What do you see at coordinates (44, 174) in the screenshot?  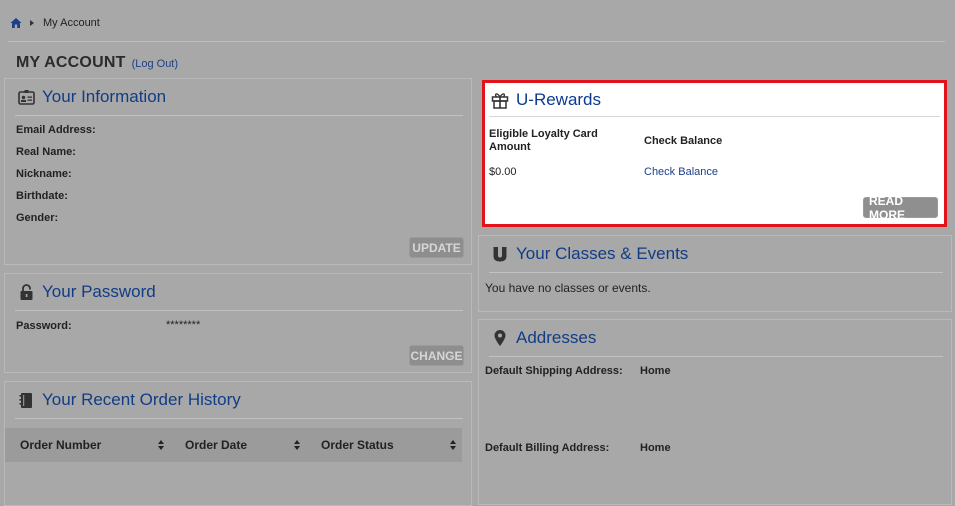 I see `nickname-label: Nickname:` at bounding box center [44, 174].